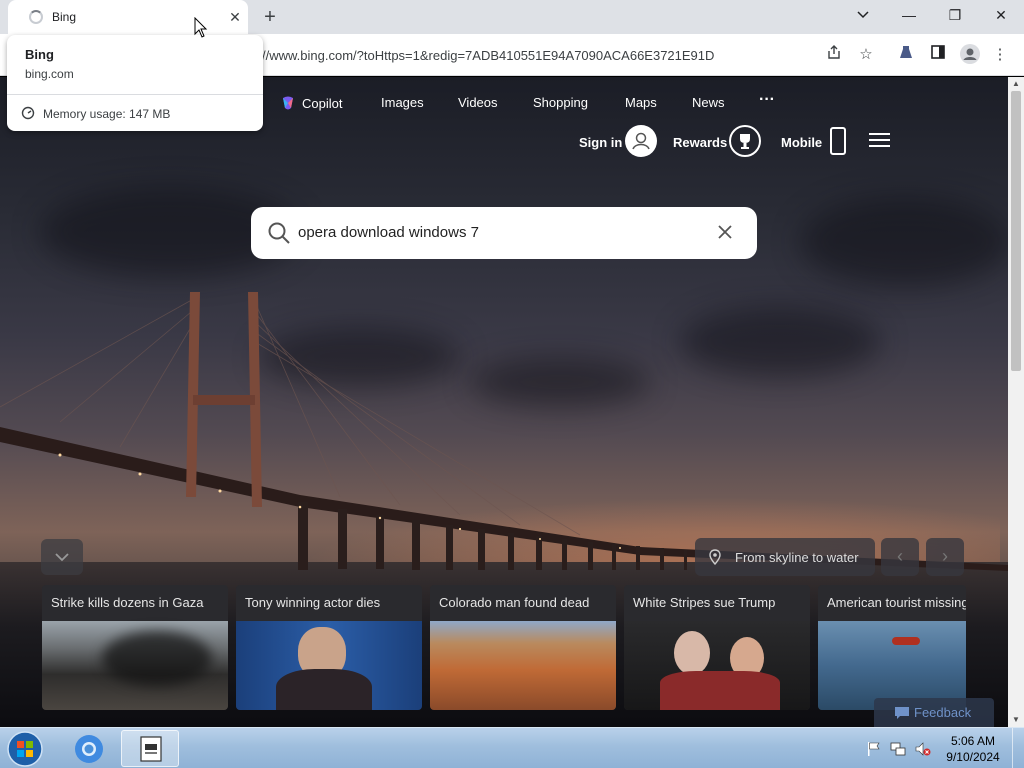 This screenshot has width=1024, height=768. I want to click on nav-news: News, so click(708, 102).